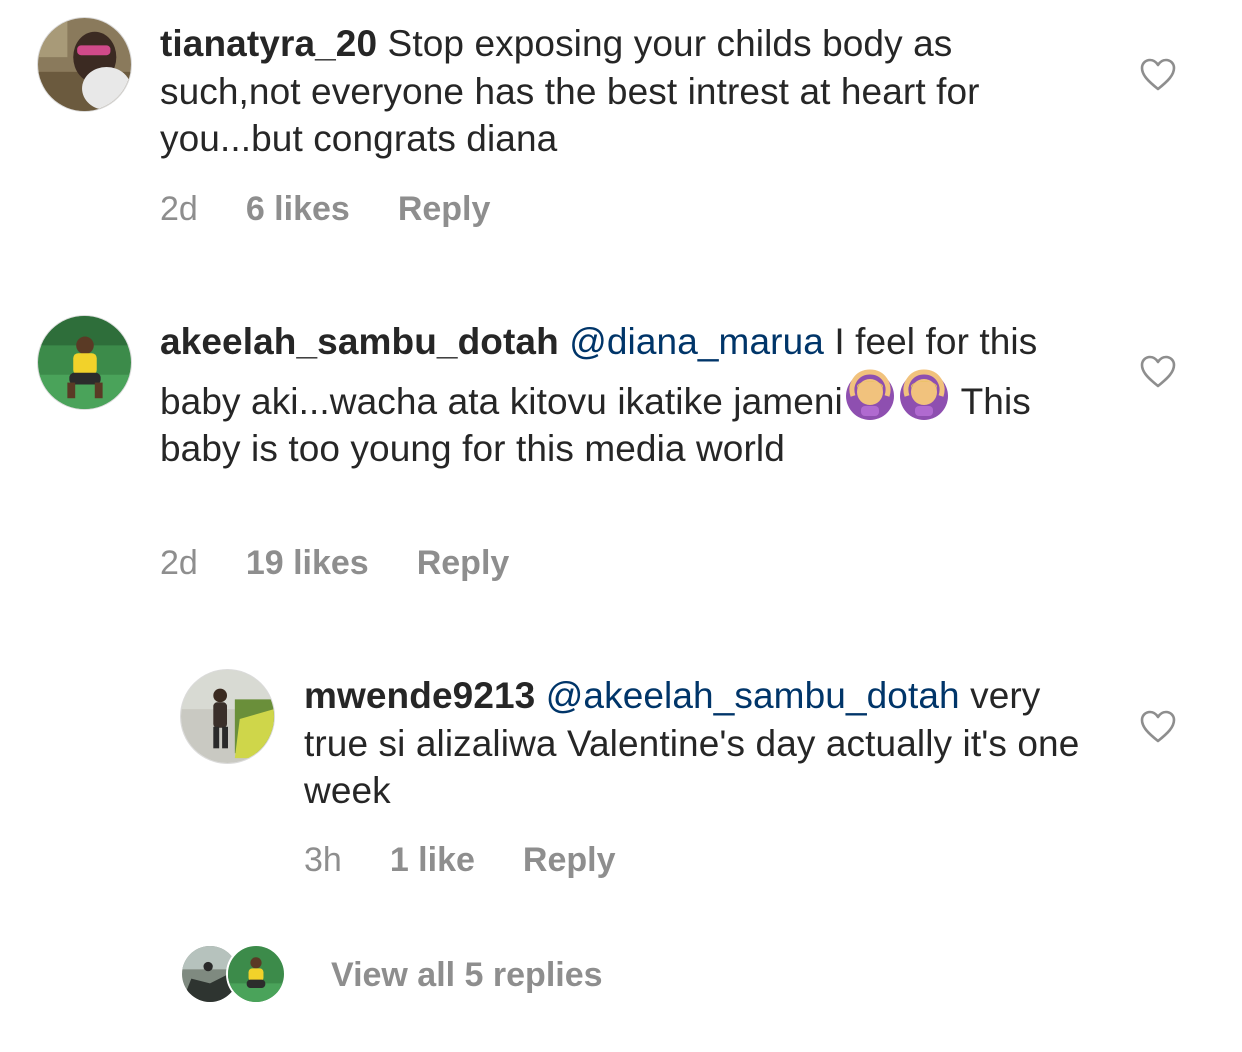 The height and width of the screenshot is (1052, 1242). I want to click on comment-username: tianatyra_20, so click(268, 43).